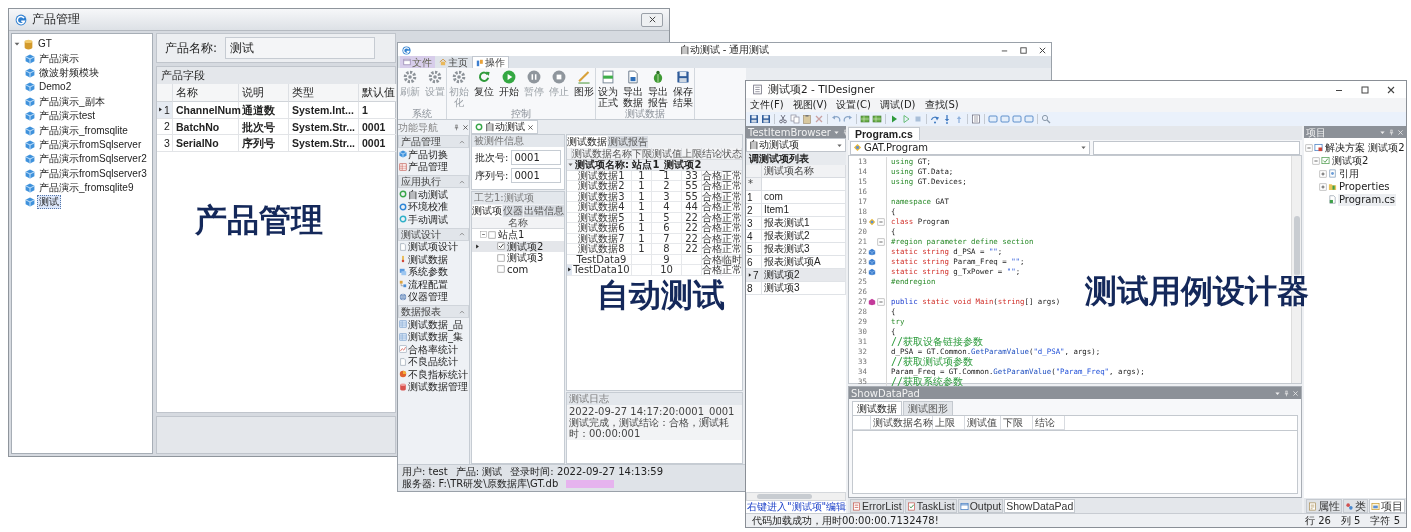 This screenshot has height=532, width=1411. What do you see at coordinates (90, 144) in the screenshot?
I see `tree-item: 产品演示fromSqlserver` at bounding box center [90, 144].